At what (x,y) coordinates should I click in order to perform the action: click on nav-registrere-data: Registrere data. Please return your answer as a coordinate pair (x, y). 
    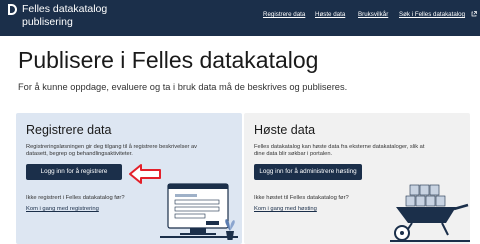
    Looking at the image, I should click on (284, 14).